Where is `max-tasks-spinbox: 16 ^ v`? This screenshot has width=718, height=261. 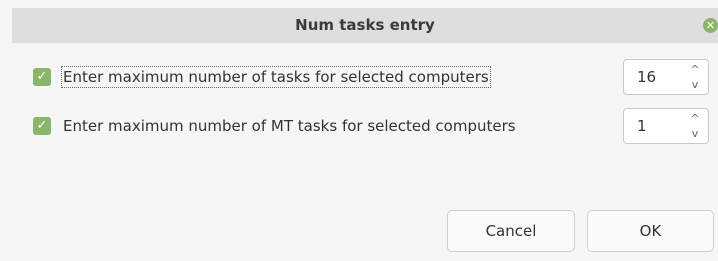
max-tasks-spinbox: 16 ^ v is located at coordinates (666, 77).